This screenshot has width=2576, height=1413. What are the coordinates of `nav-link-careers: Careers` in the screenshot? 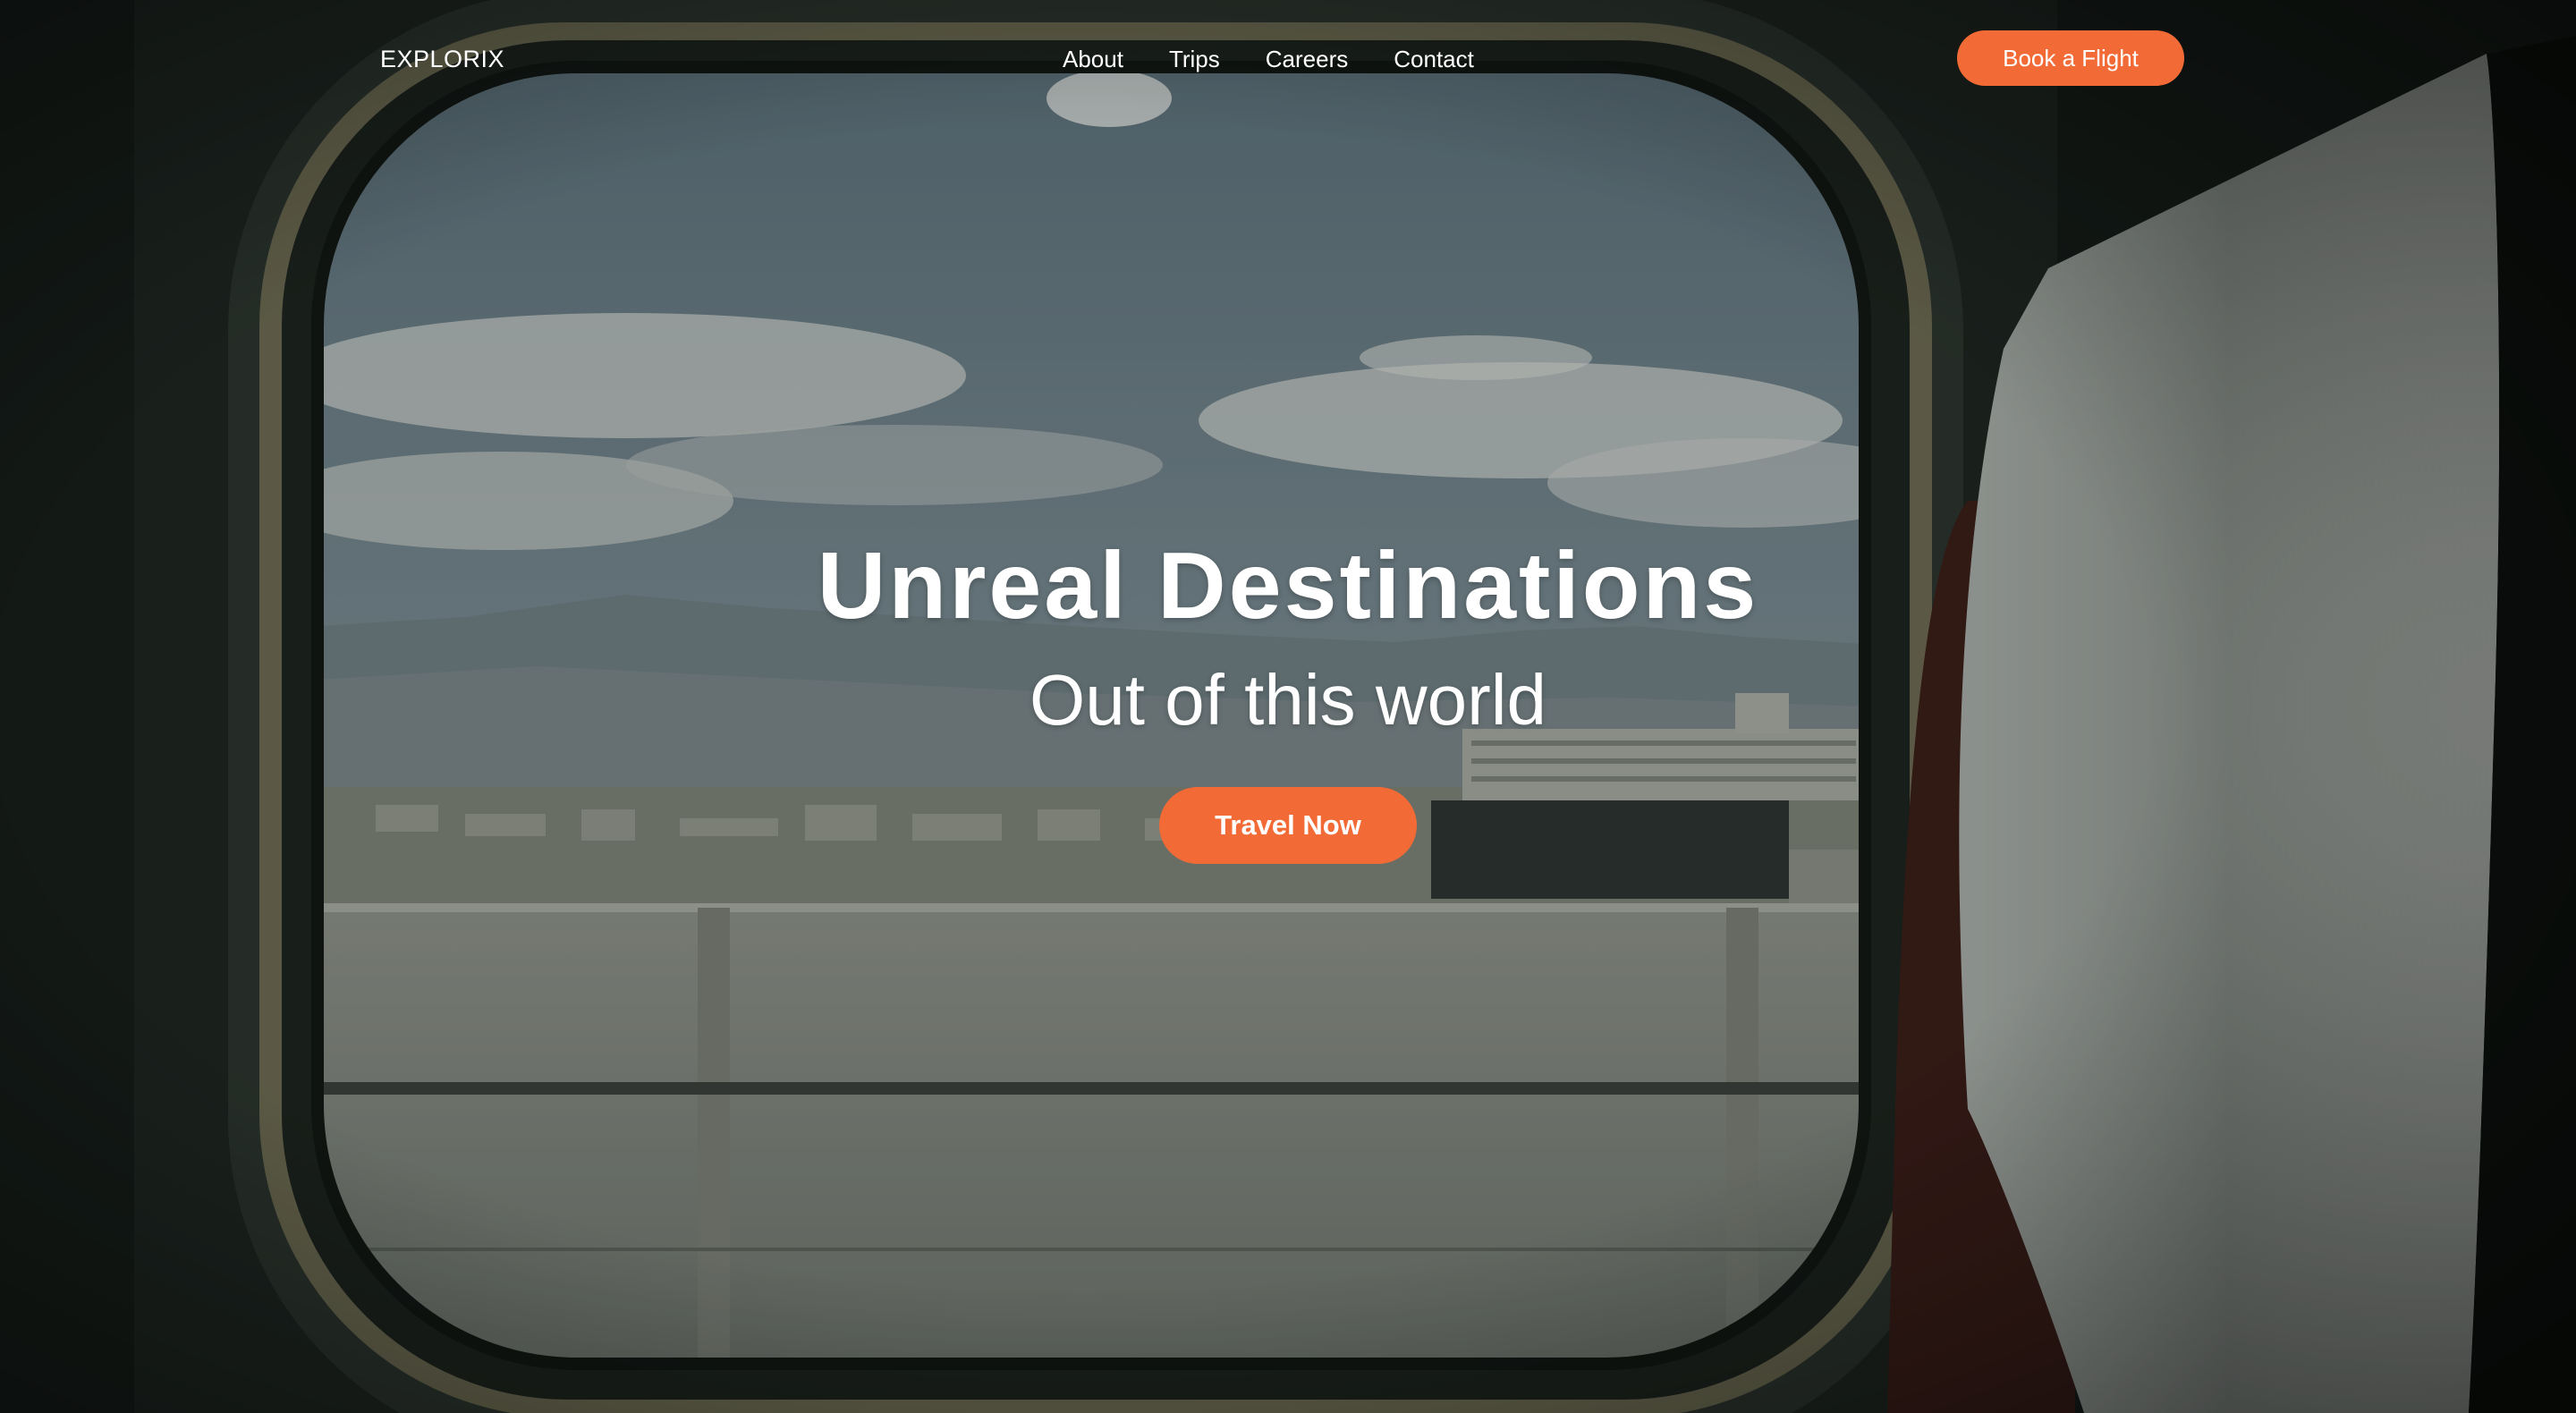 It's located at (1307, 59).